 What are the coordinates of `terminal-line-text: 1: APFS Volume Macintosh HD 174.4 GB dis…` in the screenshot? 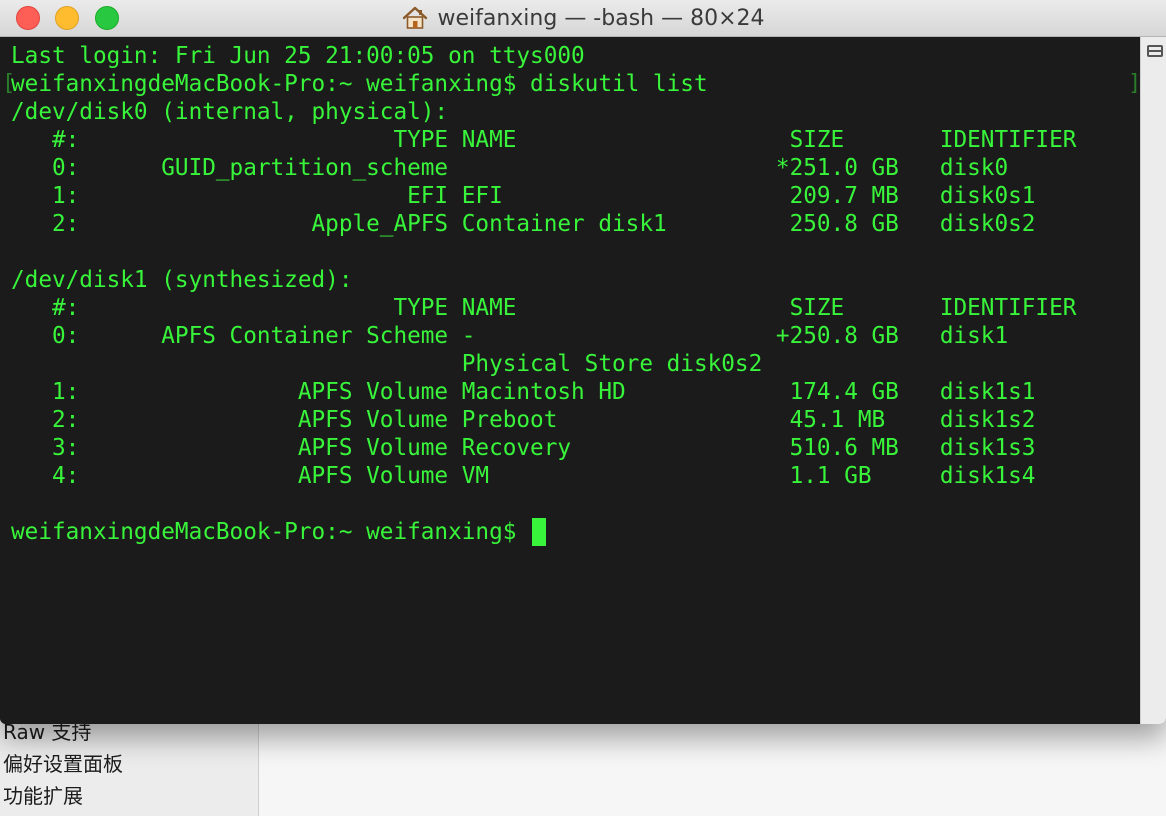 It's located at (523, 392).